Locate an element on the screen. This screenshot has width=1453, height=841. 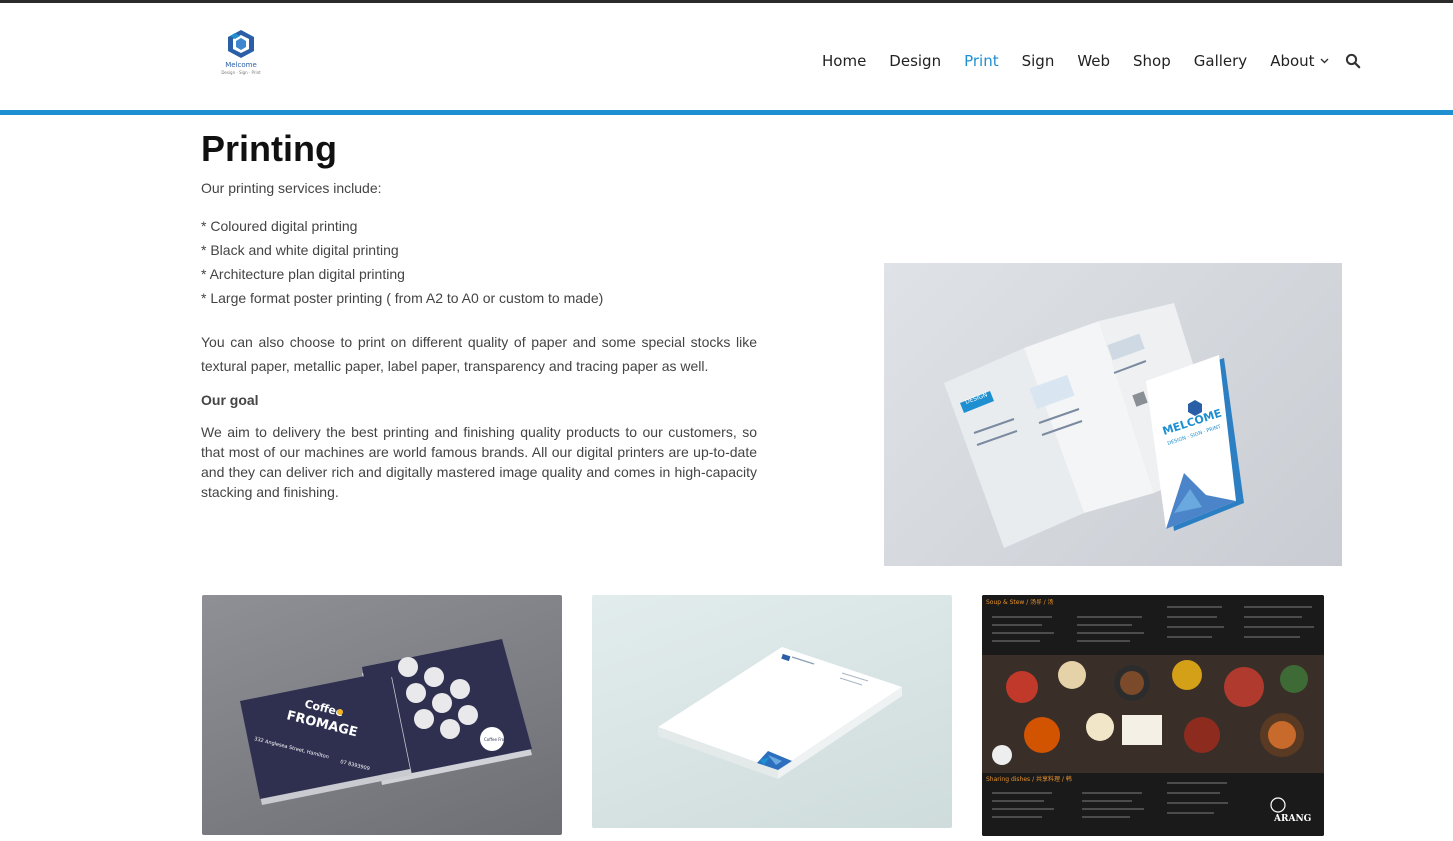
site-logo: Melcome Design · Sign · Print is located at coordinates (241, 54).